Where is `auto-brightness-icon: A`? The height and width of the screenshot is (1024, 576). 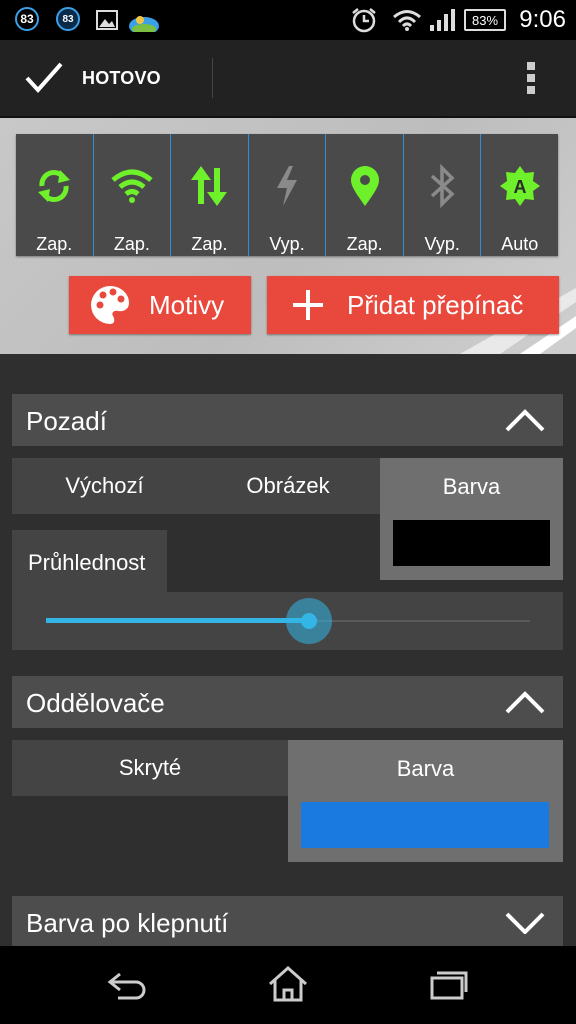 auto-brightness-icon: A is located at coordinates (519, 186).